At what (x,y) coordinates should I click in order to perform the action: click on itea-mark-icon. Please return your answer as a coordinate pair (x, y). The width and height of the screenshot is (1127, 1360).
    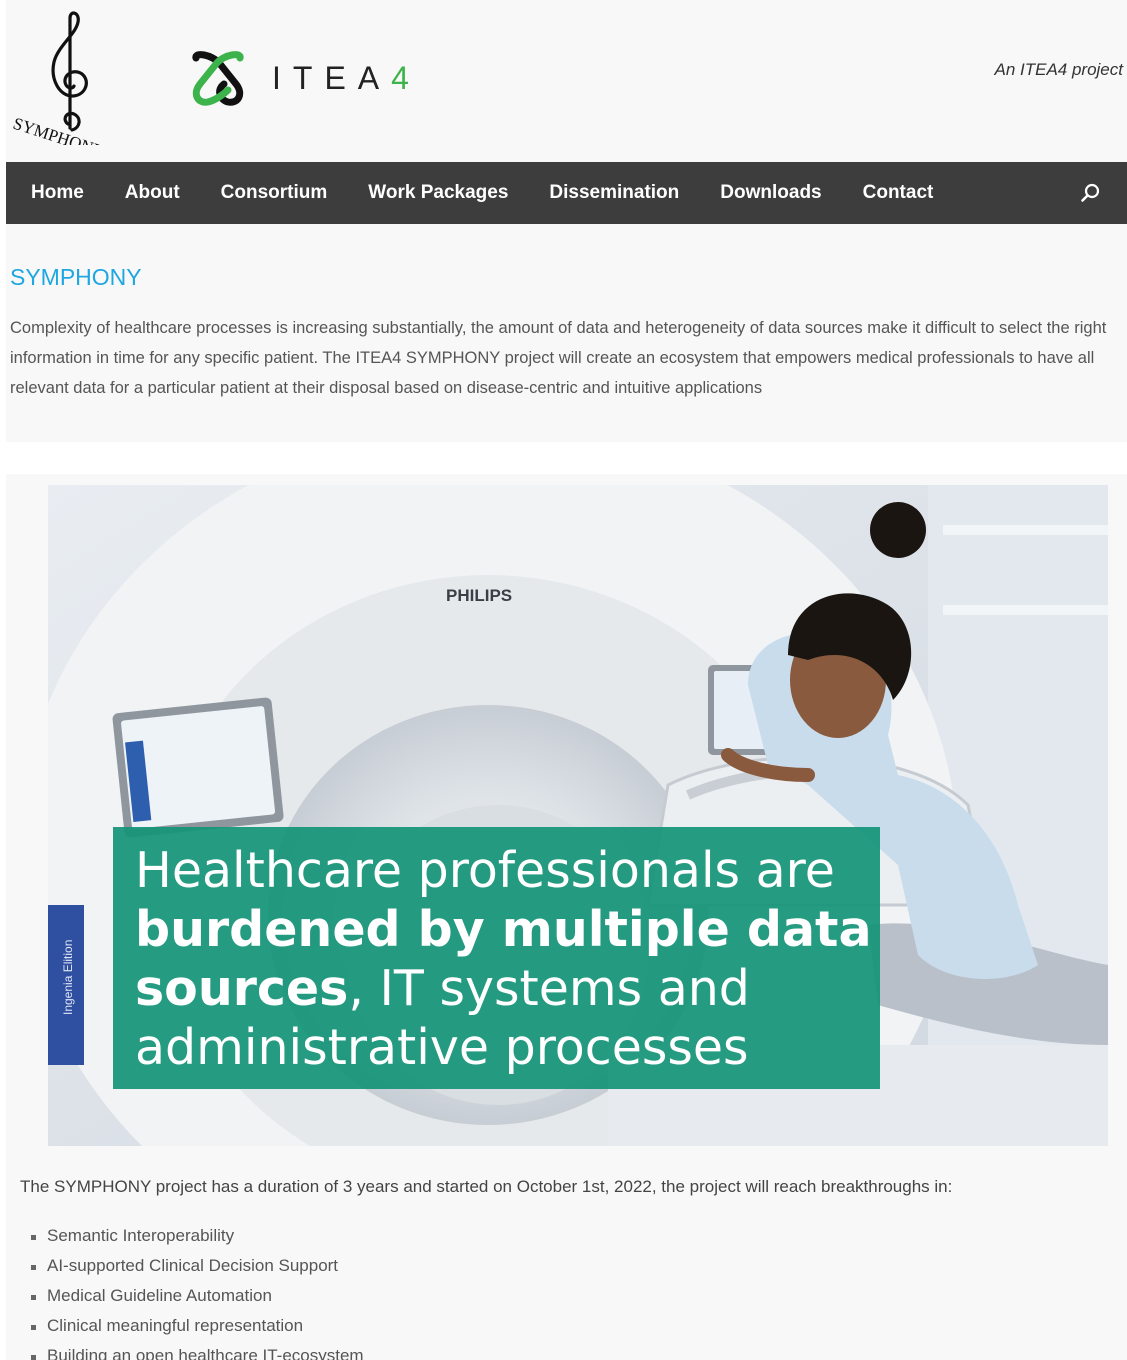
    Looking at the image, I should click on (218, 78).